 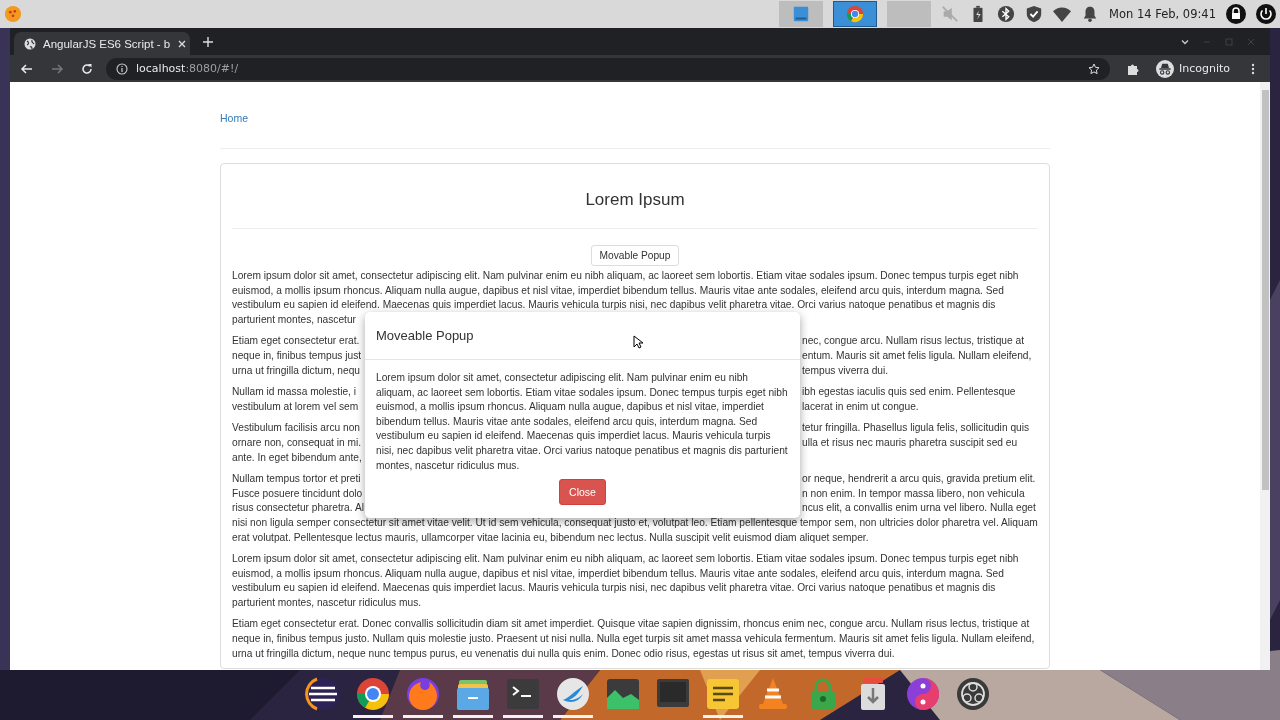 I want to click on browser-icon, so click(x=855, y=14).